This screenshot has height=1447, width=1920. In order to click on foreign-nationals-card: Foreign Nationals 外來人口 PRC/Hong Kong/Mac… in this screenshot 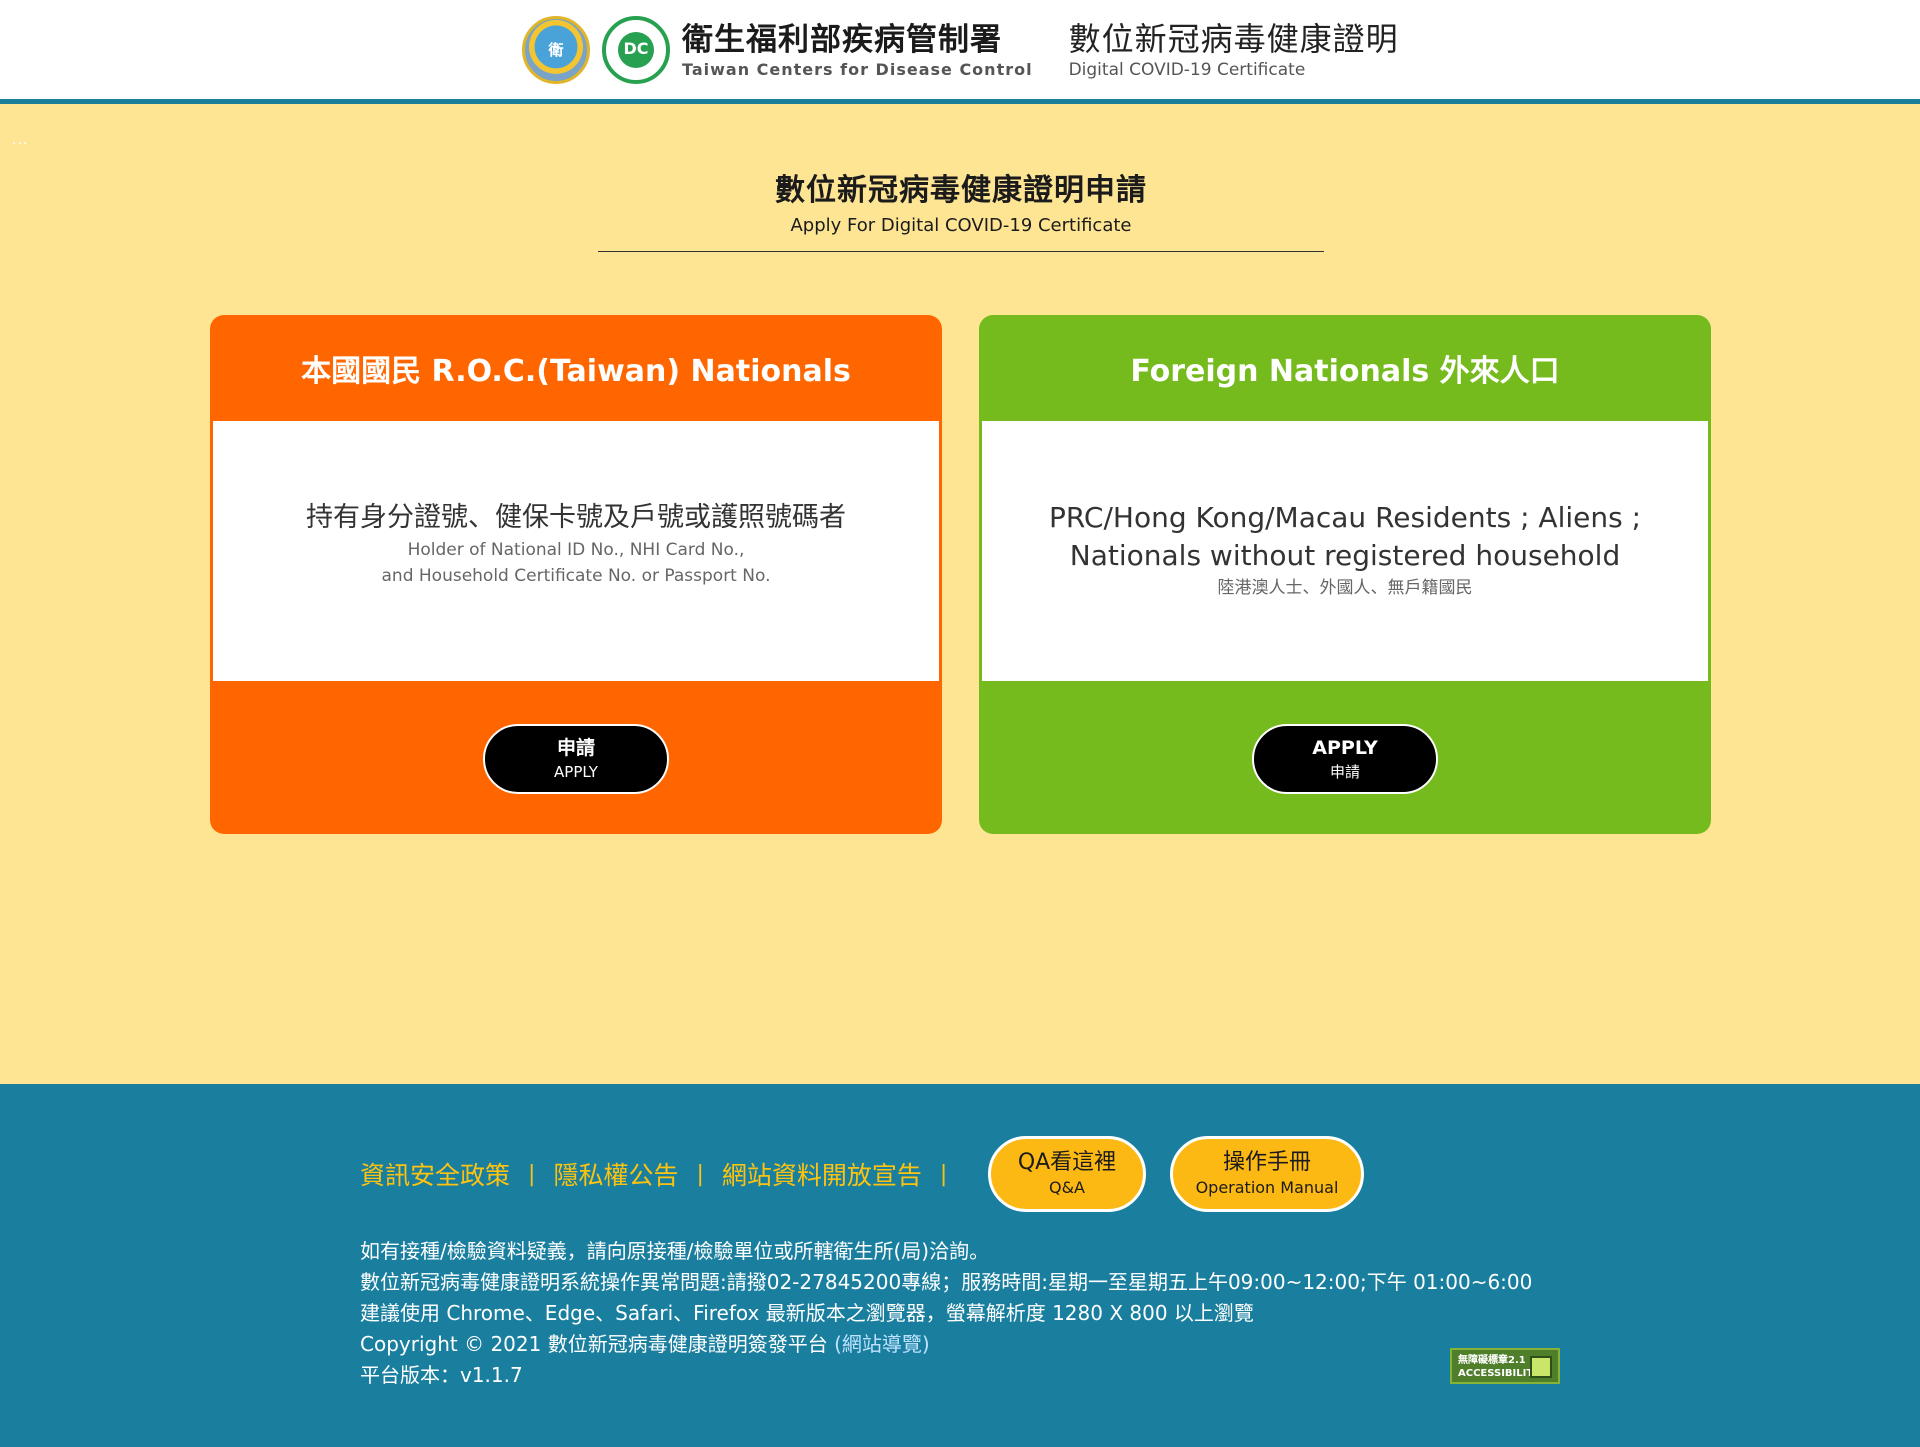, I will do `click(1345, 574)`.